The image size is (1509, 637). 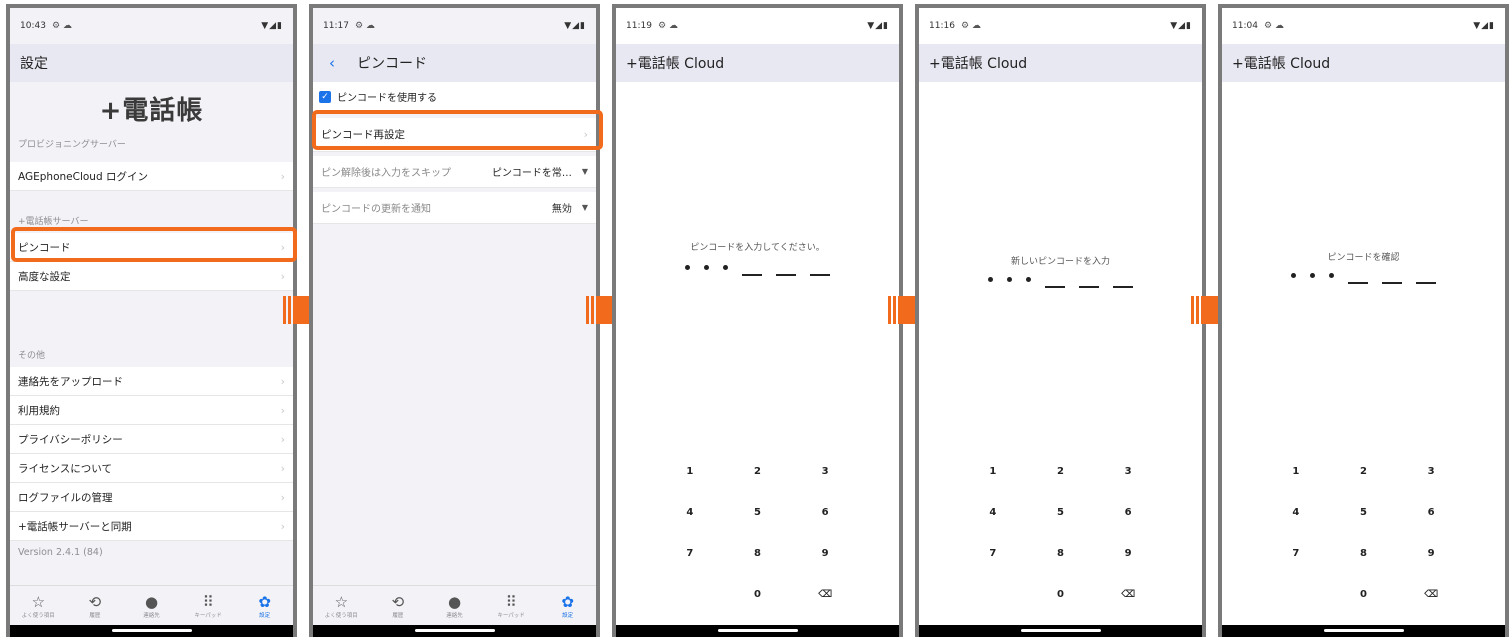 I want to click on logs-row: ログファイルの管理 ›, so click(x=151, y=497).